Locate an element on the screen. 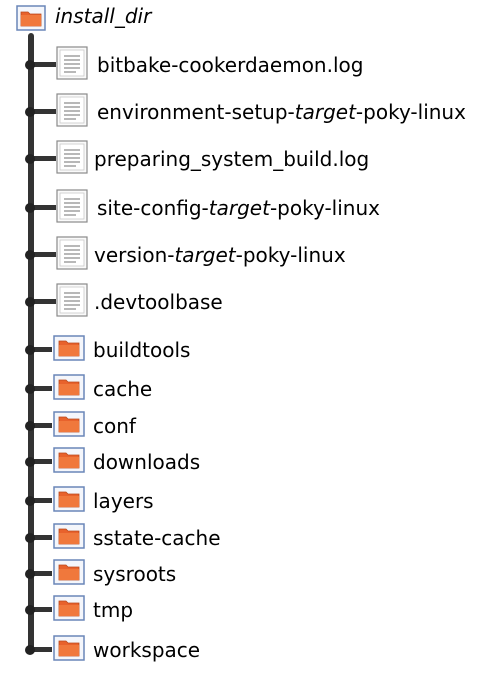 The image size is (495, 674). folder-label: buildtools is located at coordinates (141, 350).